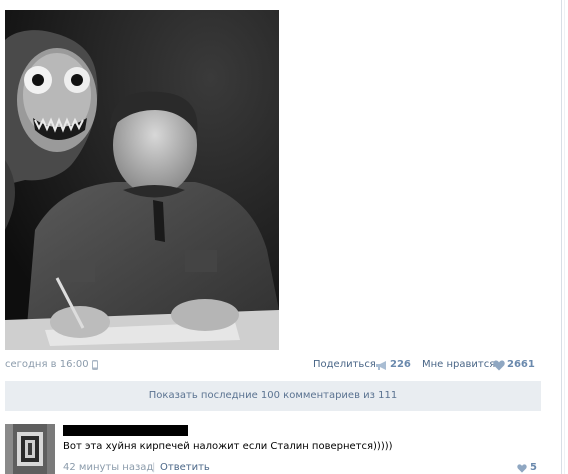 Image resolution: width=568 pixels, height=474 pixels. What do you see at coordinates (95, 365) in the screenshot?
I see `phone-icon` at bounding box center [95, 365].